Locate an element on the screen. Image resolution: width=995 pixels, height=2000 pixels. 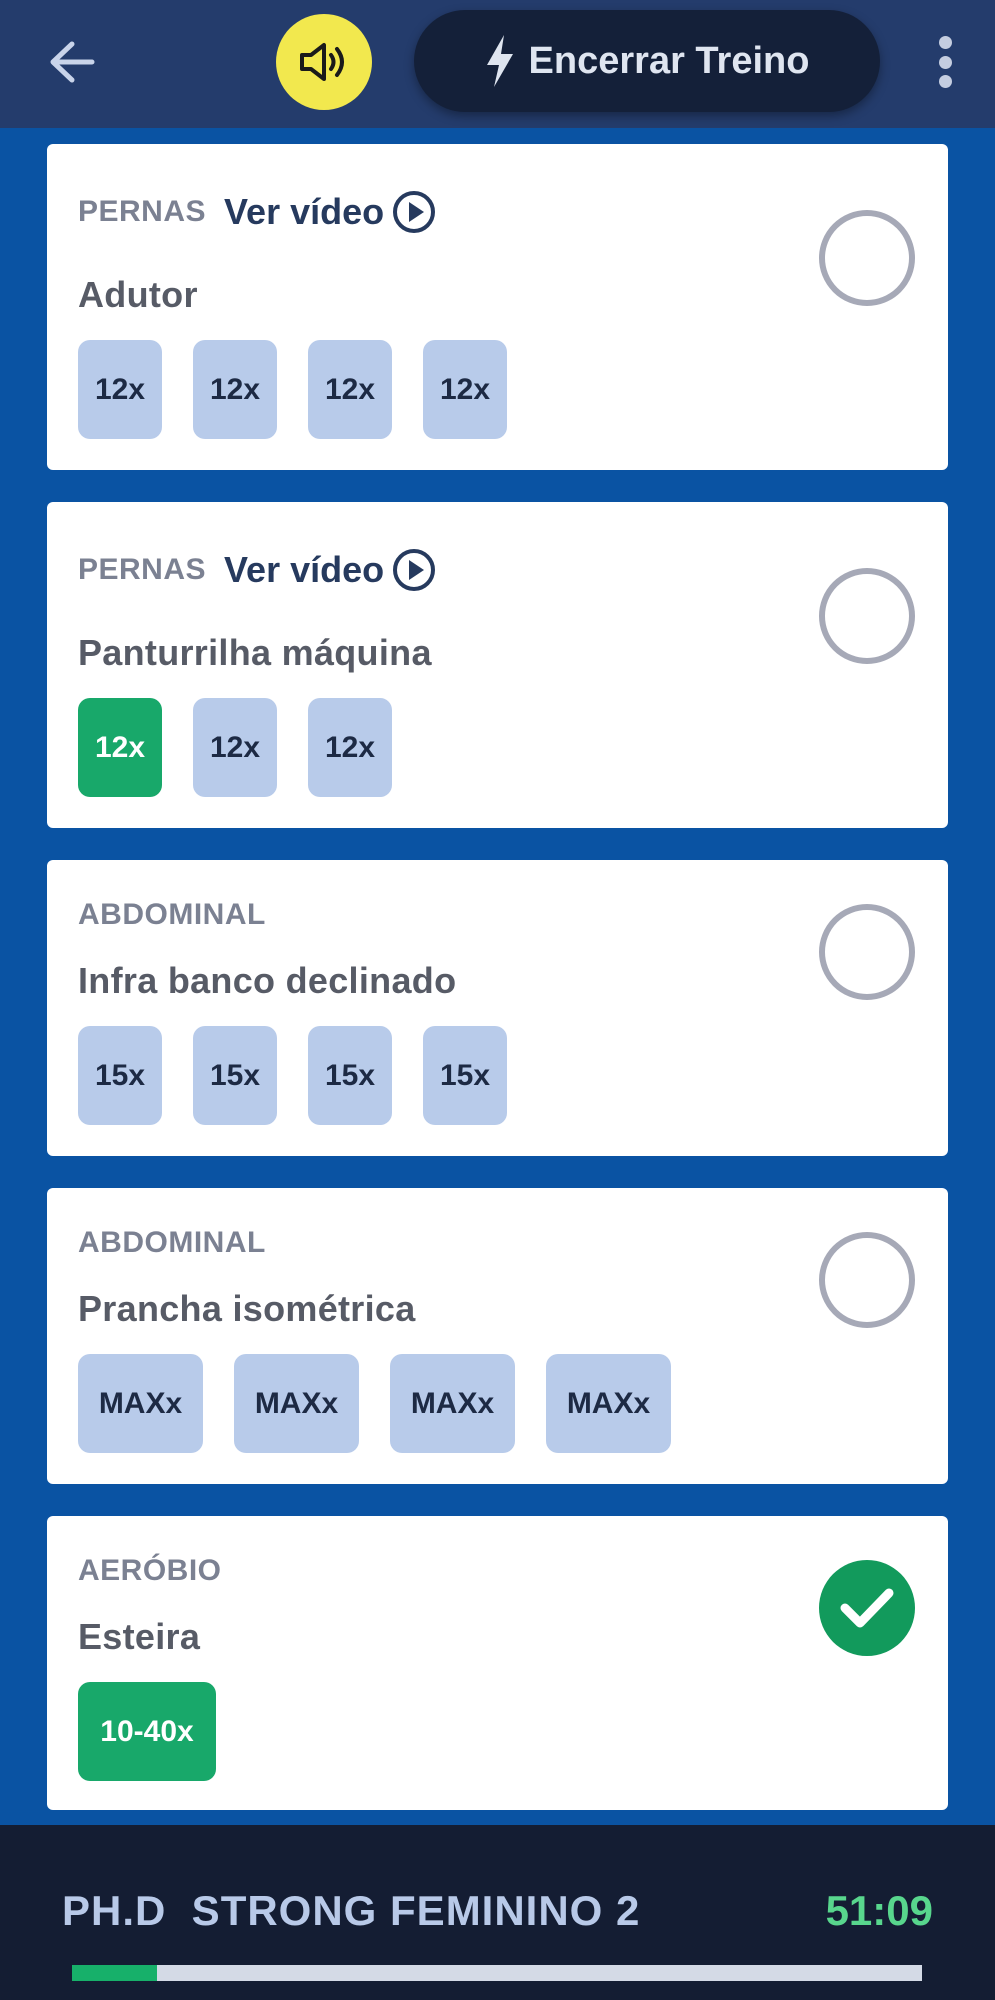
set-list: 12x 12x 12x is located at coordinates (235, 747).